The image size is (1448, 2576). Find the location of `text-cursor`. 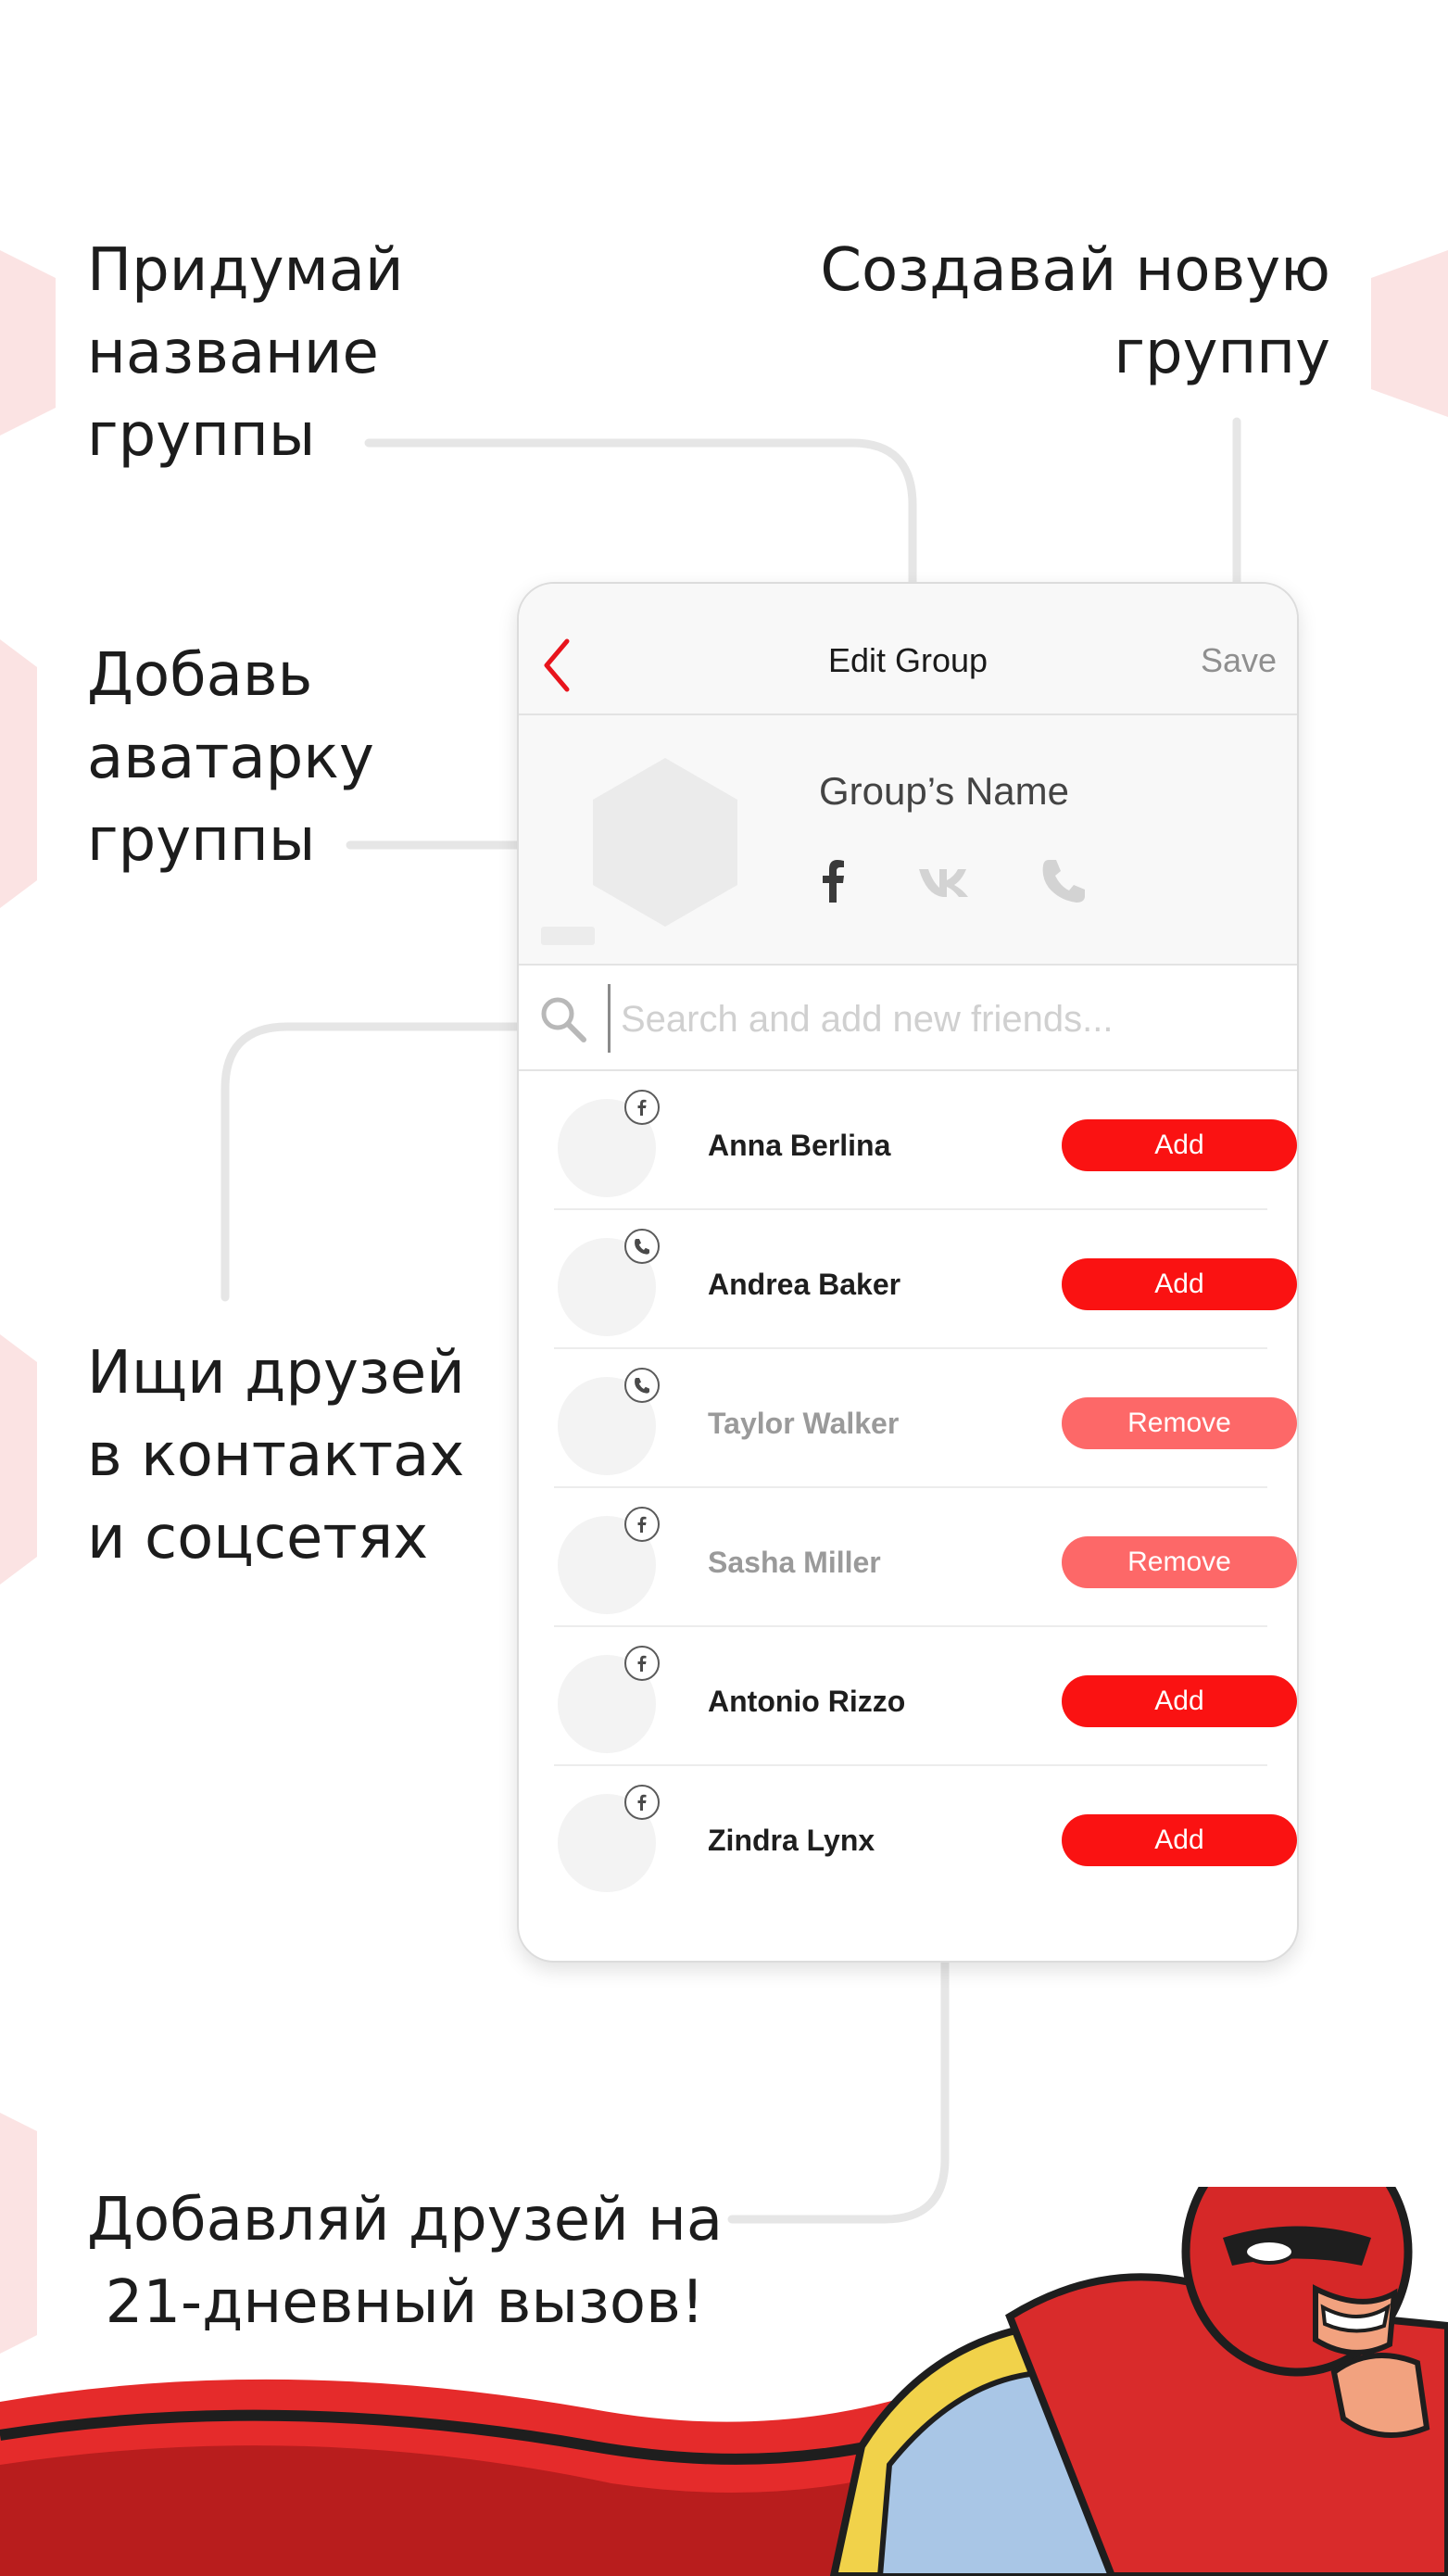

text-cursor is located at coordinates (609, 1018).